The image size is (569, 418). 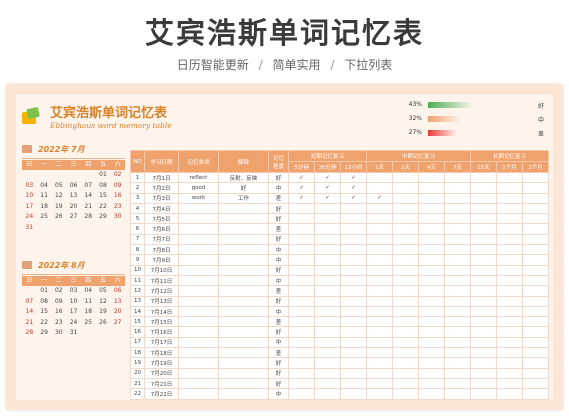 What do you see at coordinates (117, 196) in the screenshot?
I see `calendar-day: 16` at bounding box center [117, 196].